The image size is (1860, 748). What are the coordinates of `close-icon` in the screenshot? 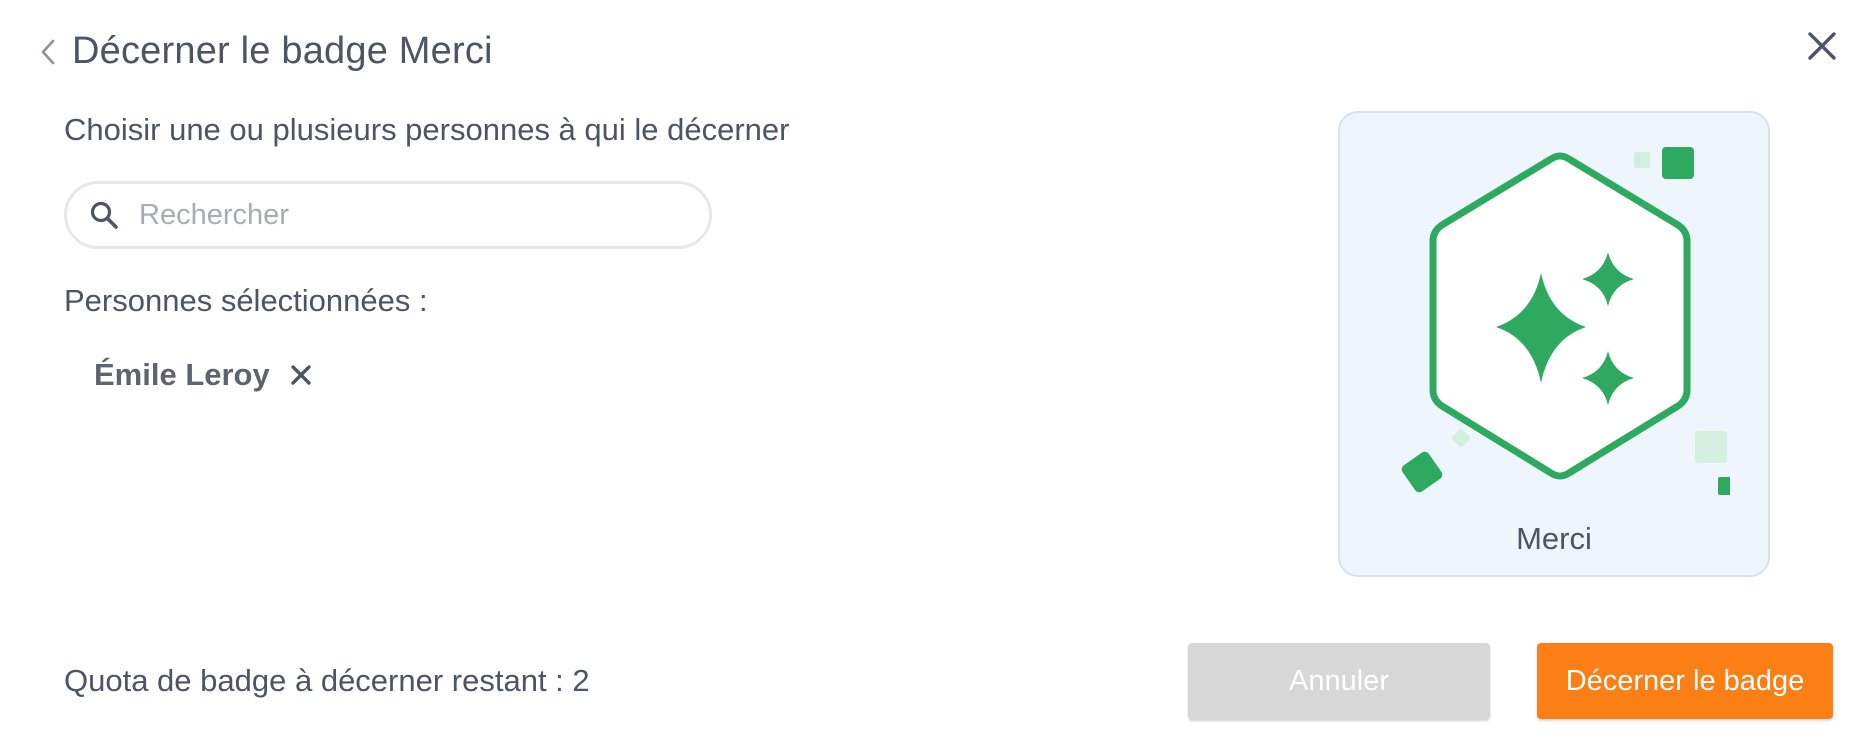 It's located at (1822, 46).